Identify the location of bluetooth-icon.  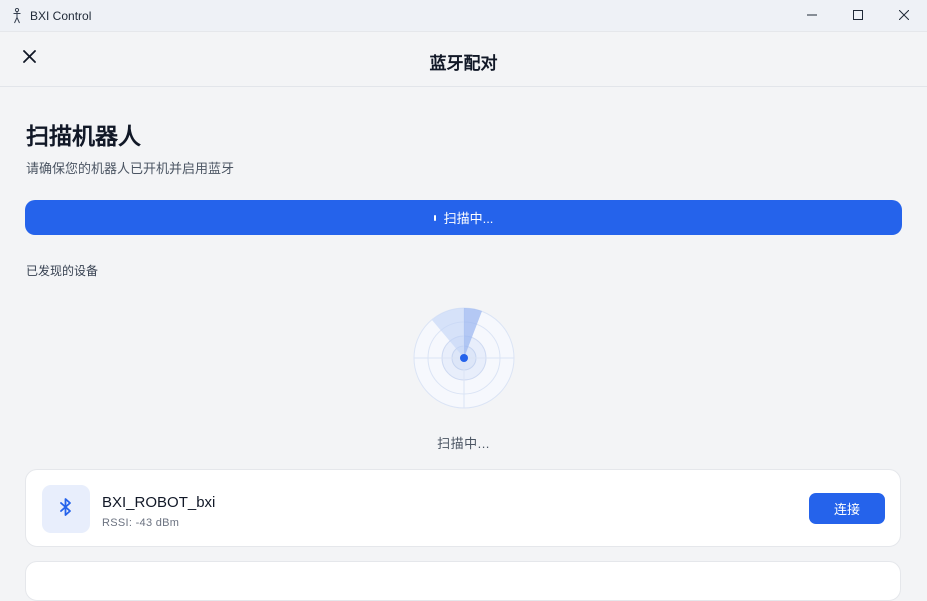
(66, 509).